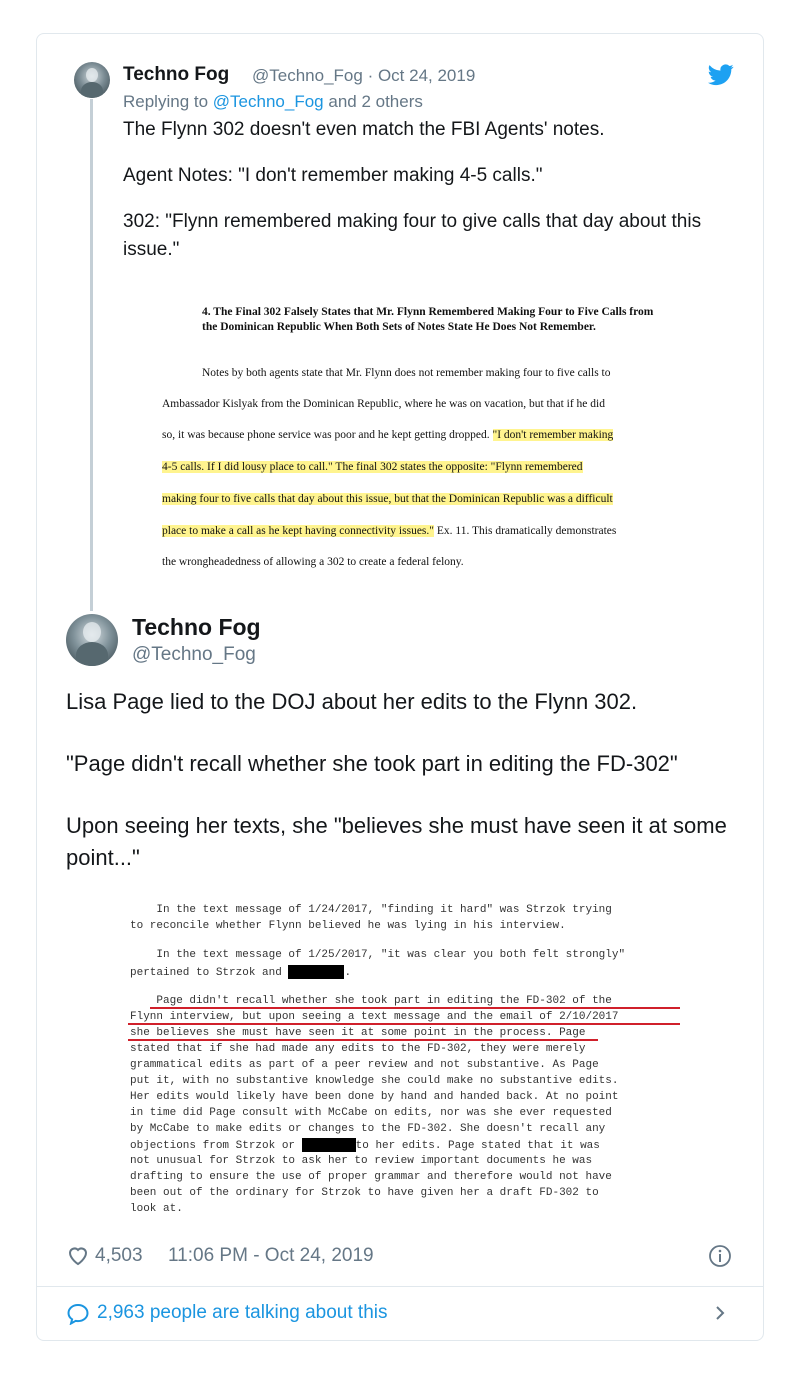 The image size is (800, 1378). I want to click on document-highlight: "I don't remember making, so click(553, 435).